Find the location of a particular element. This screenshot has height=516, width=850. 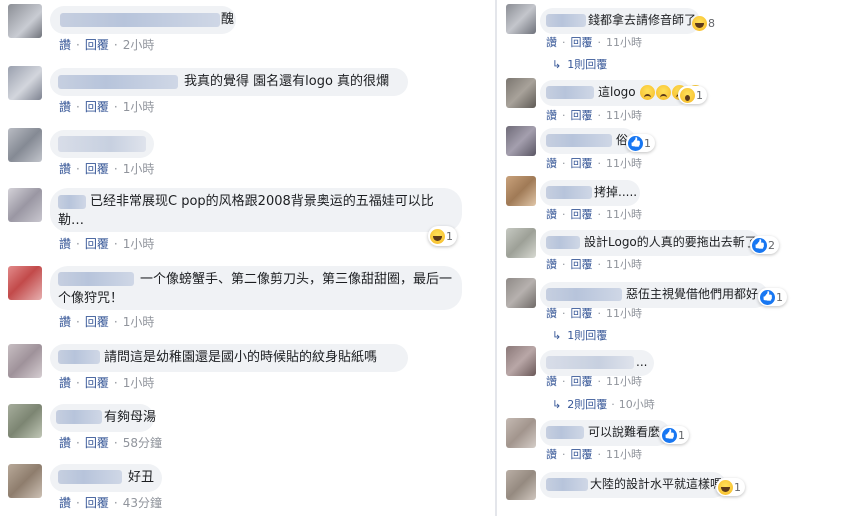

blurred-comment-text is located at coordinates (102, 144).